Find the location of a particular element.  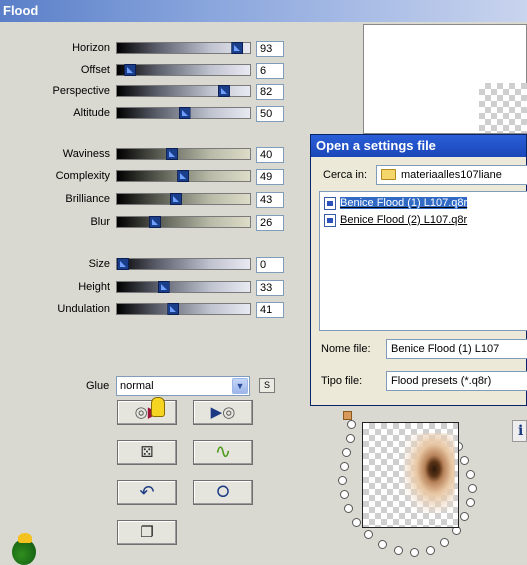

window-title: Flood is located at coordinates (263, 11).